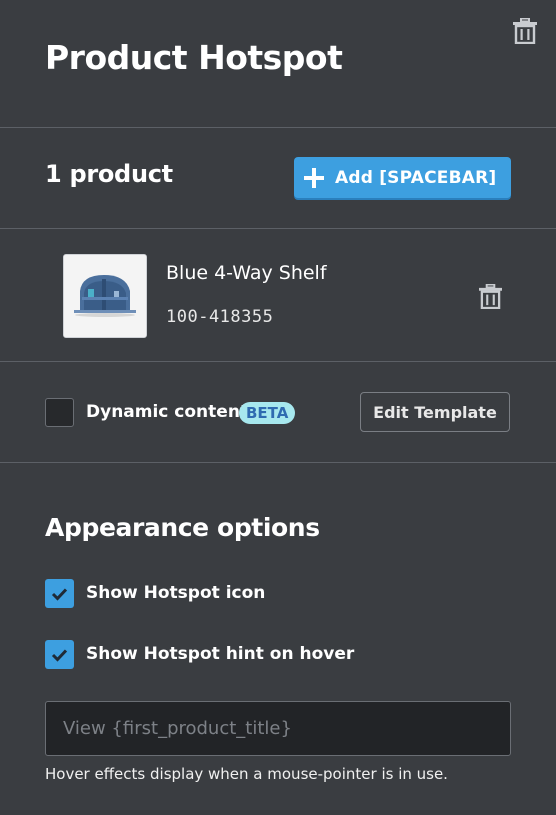  Describe the element at coordinates (416, 177) in the screenshot. I see `add-product-label: Add [SPACEBAR]` at that location.